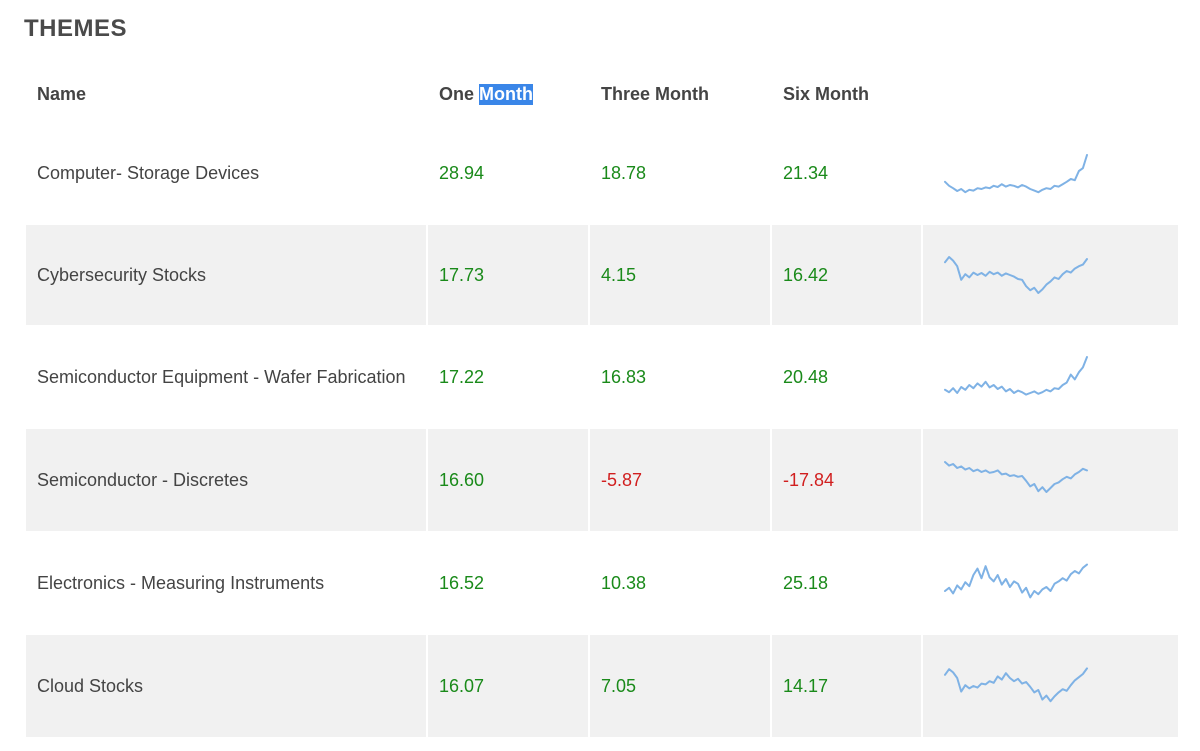 Image resolution: width=1200 pixels, height=751 pixels. What do you see at coordinates (227, 275) in the screenshot?
I see `theme-name-link: Cybersecurity Stocks` at bounding box center [227, 275].